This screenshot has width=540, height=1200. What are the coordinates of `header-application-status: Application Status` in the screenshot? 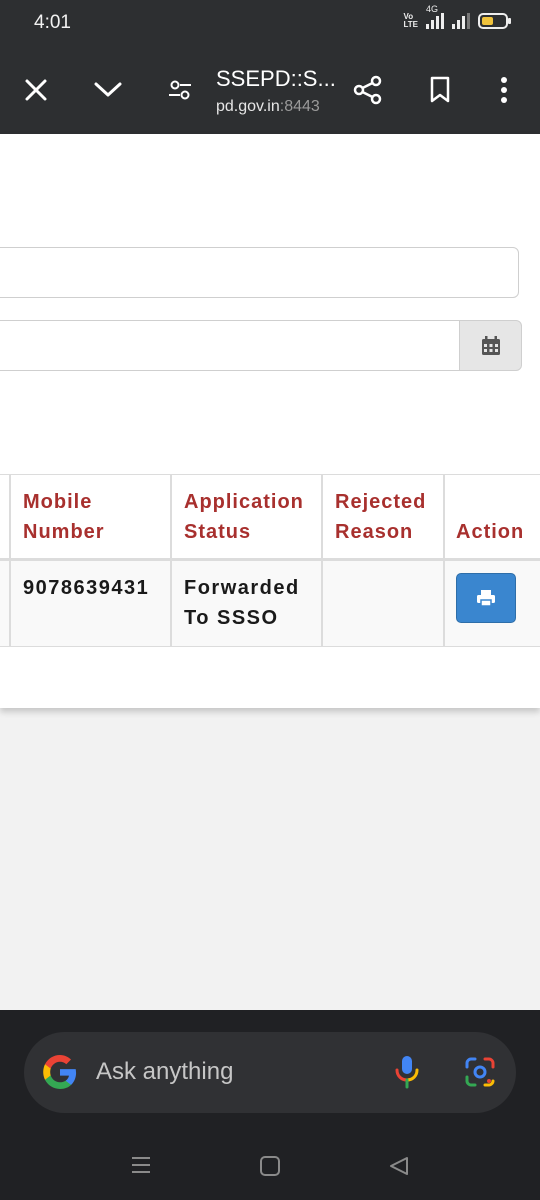 It's located at (244, 517).